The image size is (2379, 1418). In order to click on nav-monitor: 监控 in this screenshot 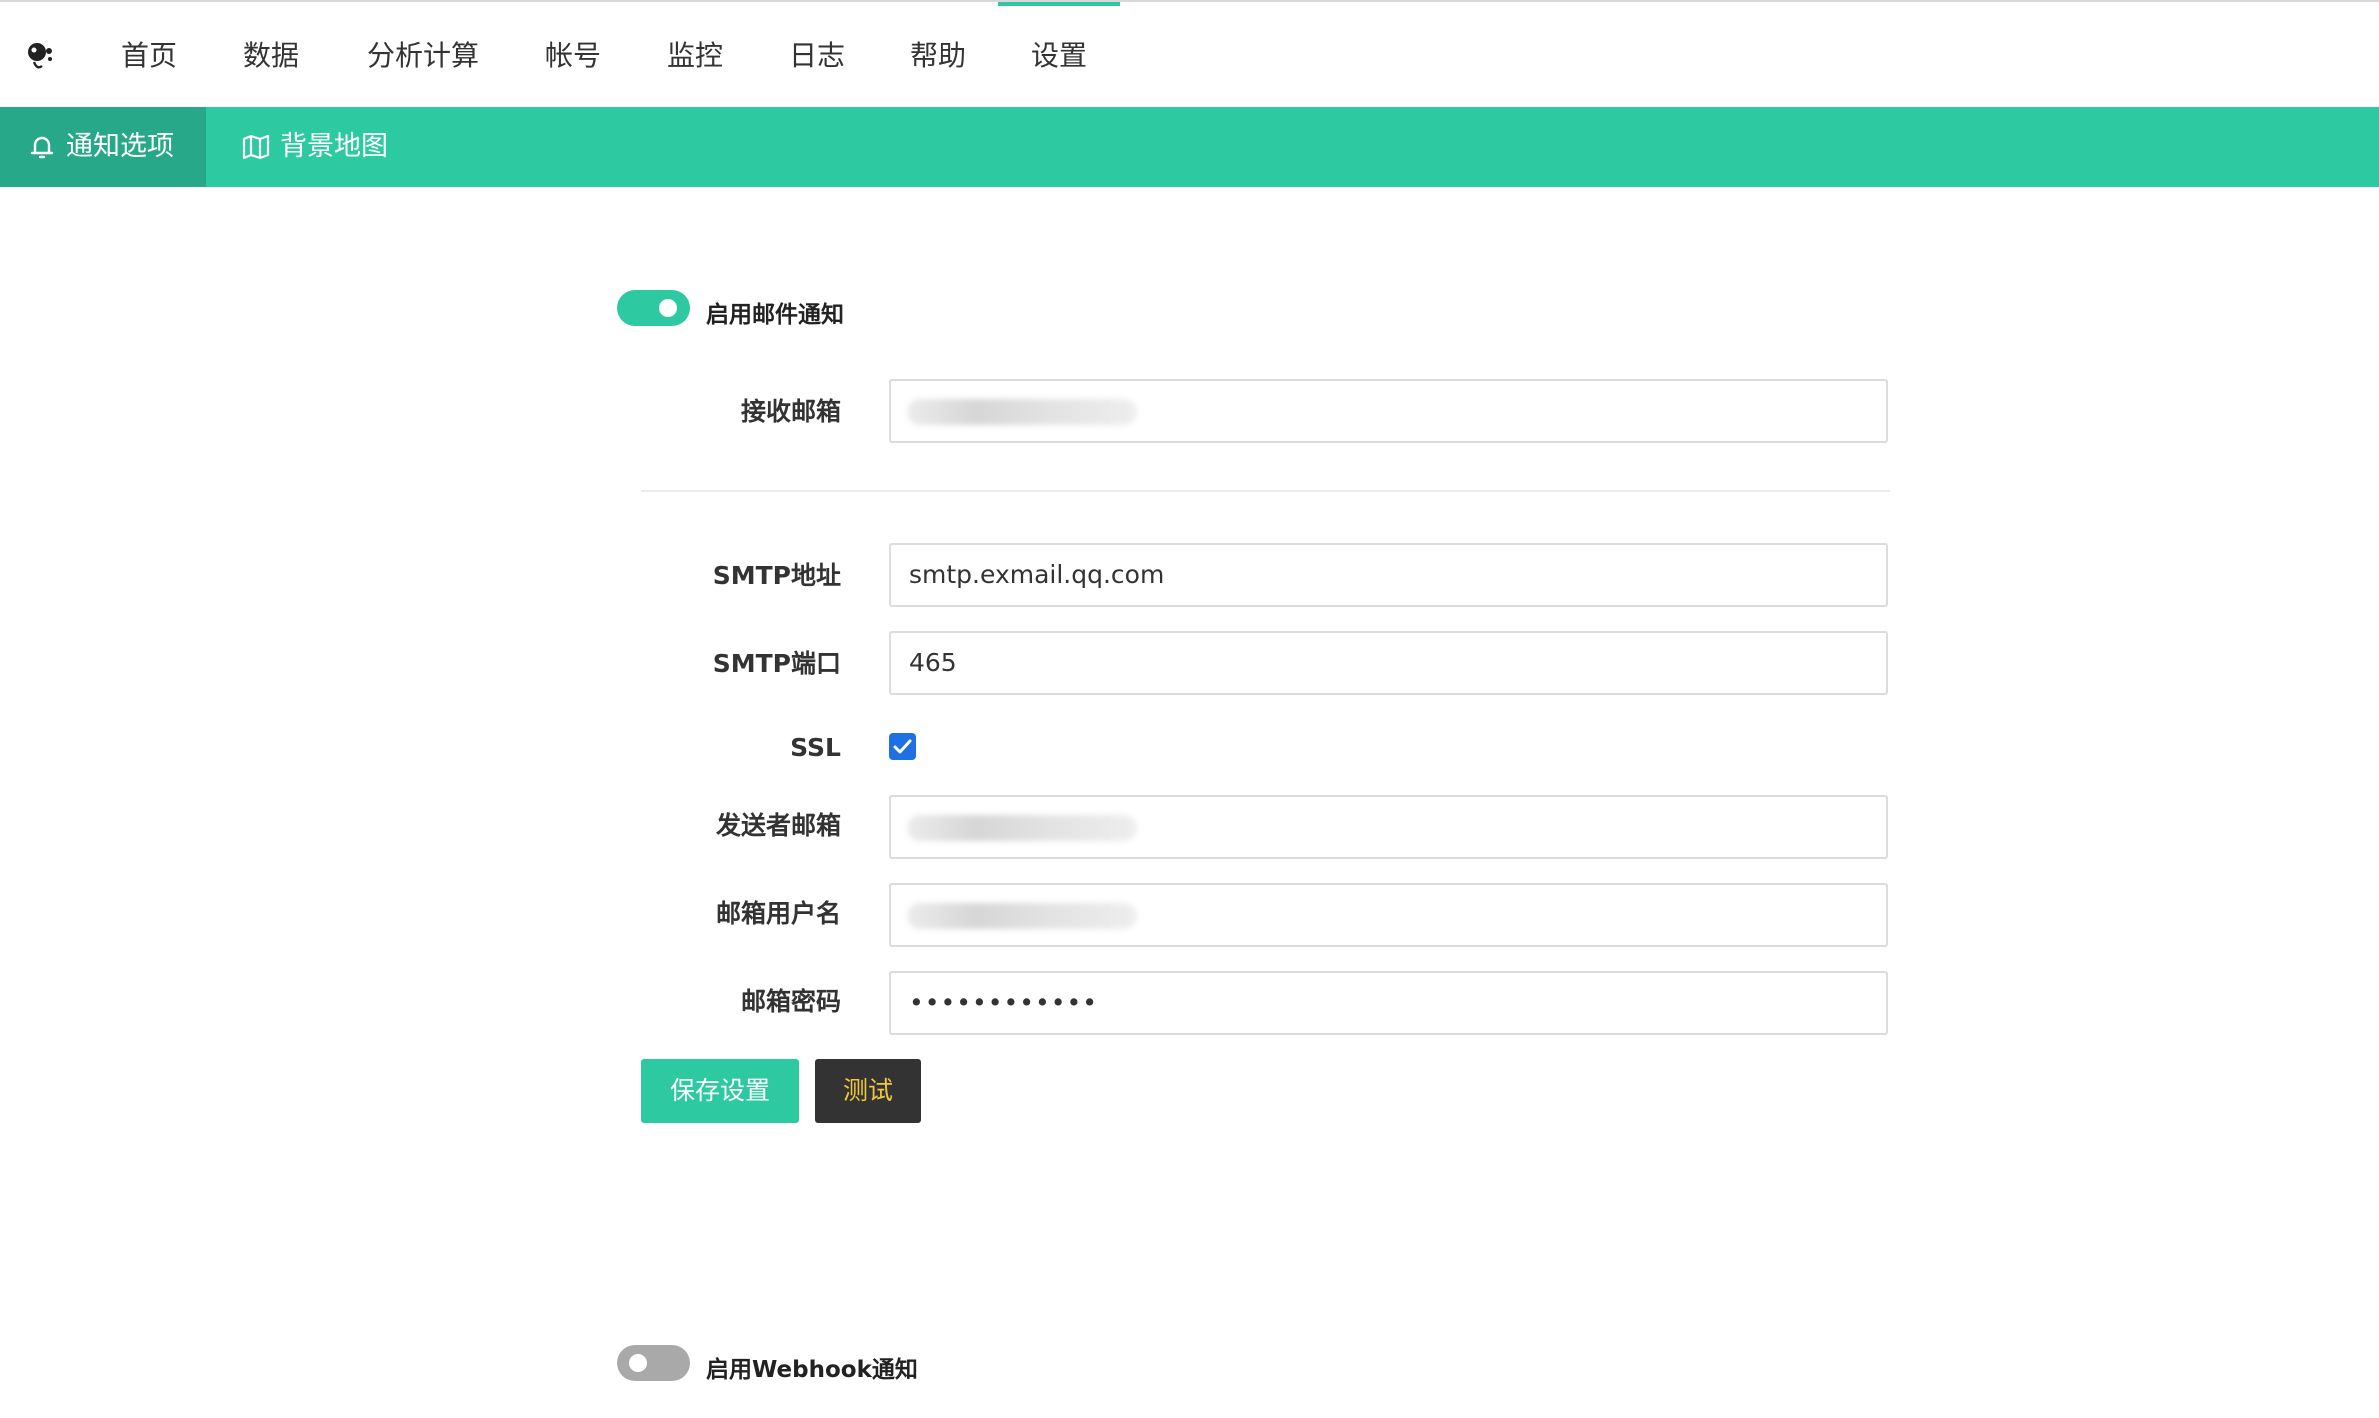, I will do `click(695, 54)`.